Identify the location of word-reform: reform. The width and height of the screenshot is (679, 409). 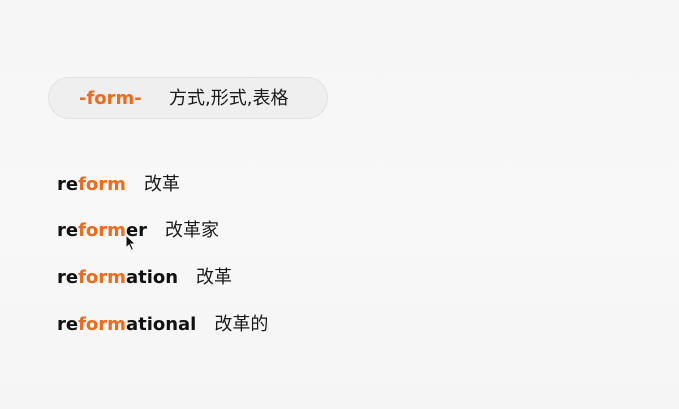
(91, 185).